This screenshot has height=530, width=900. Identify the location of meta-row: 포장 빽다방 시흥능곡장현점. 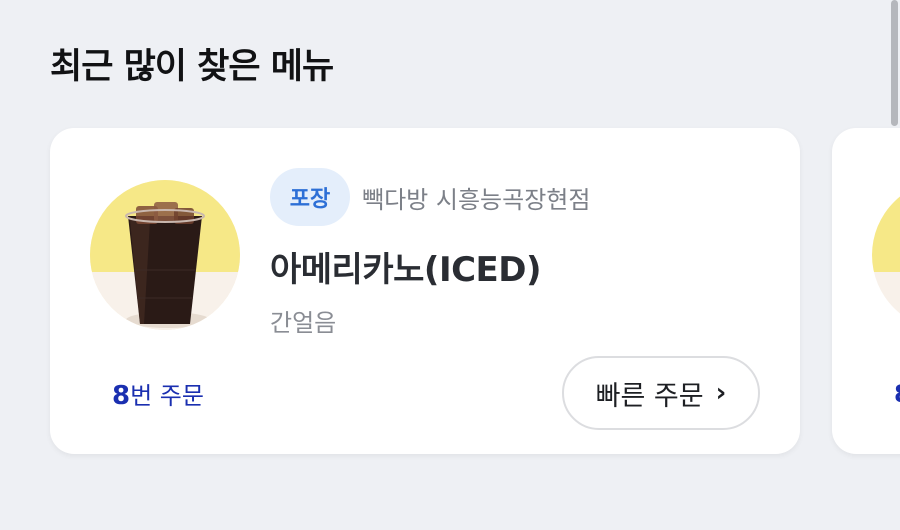
(520, 197).